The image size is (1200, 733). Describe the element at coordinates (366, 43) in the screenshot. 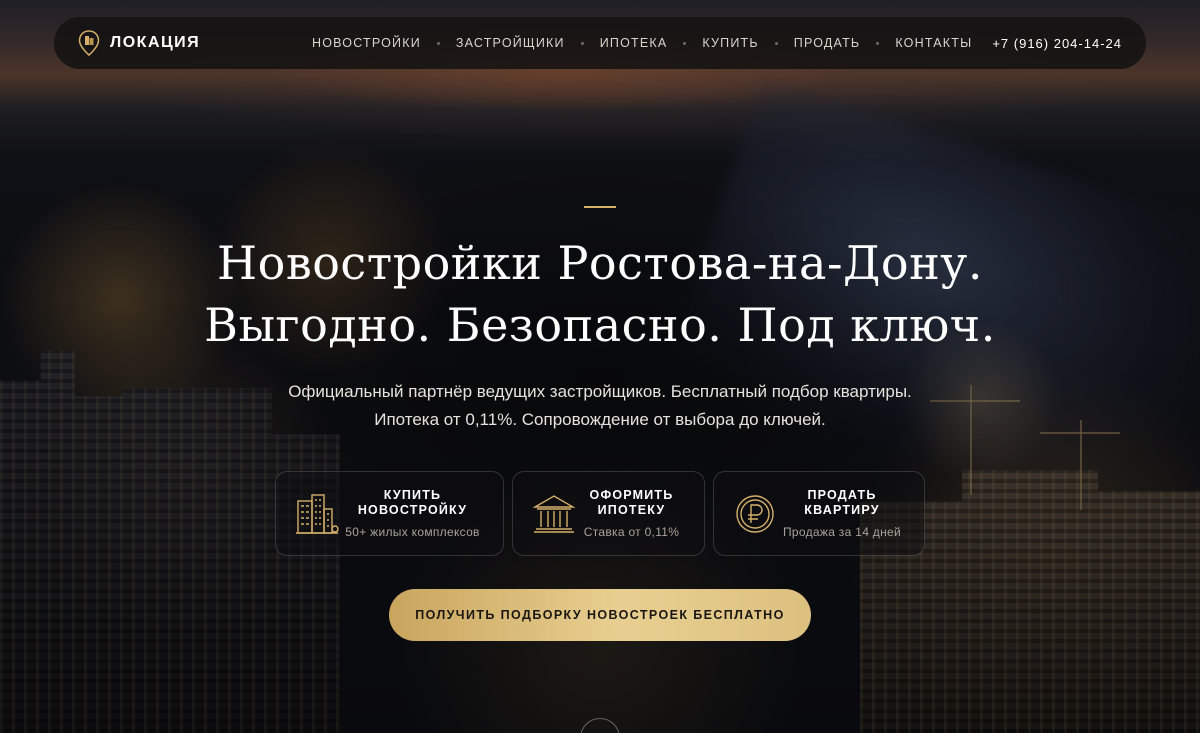

I see `nav-item-novostroyki: НОВОСТРОЙКИ` at that location.